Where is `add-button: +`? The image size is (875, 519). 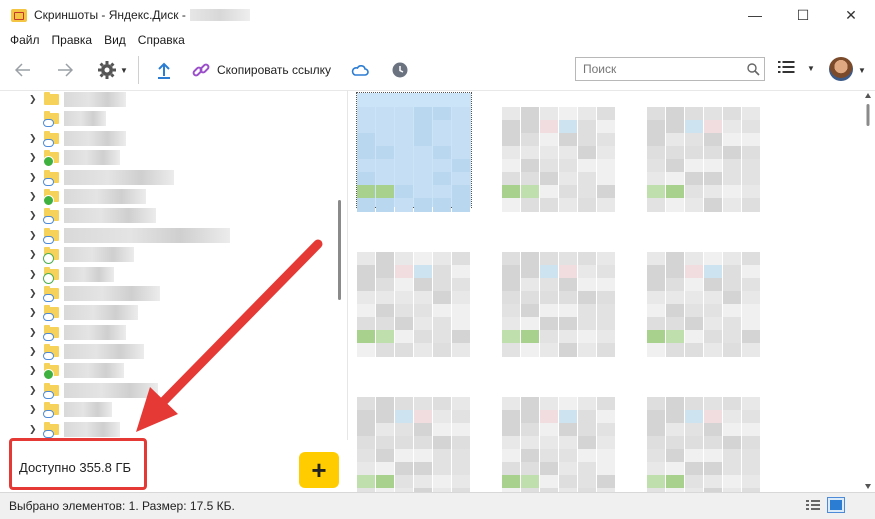 add-button: + is located at coordinates (319, 470).